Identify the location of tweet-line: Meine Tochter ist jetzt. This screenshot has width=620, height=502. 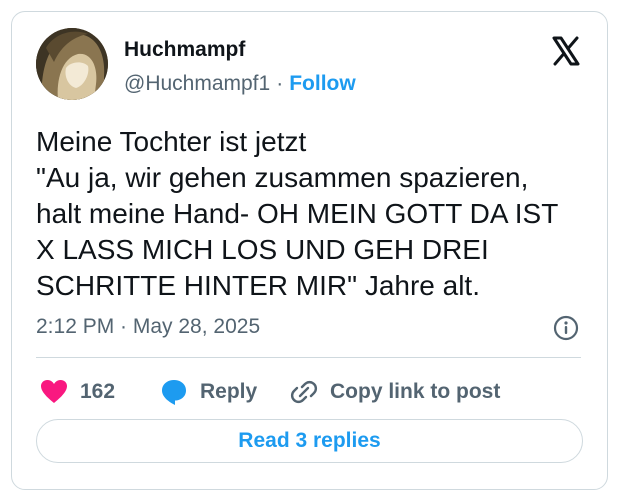
(171, 141).